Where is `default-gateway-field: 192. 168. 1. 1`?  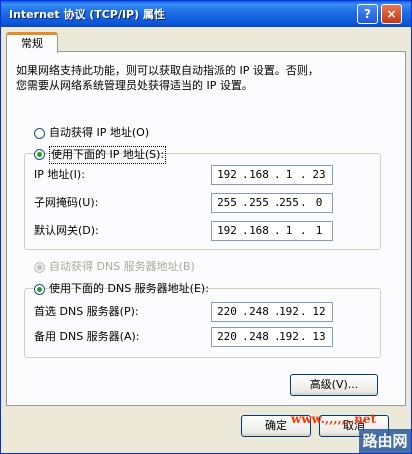
default-gateway-field: 192. 168. 1. 1 is located at coordinates (272, 231).